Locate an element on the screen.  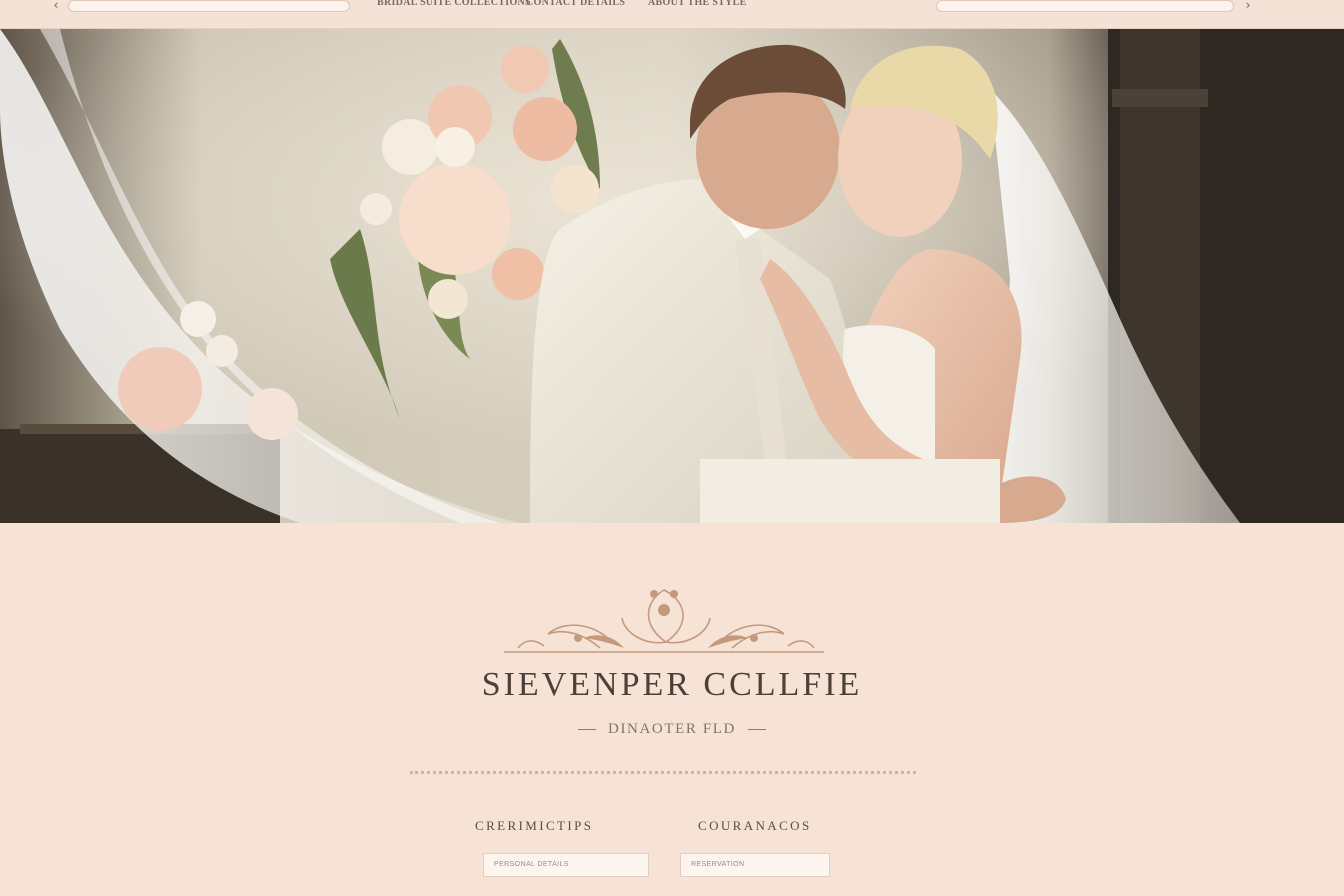
subtitle-row: DINAOTER FLD is located at coordinates (672, 729).